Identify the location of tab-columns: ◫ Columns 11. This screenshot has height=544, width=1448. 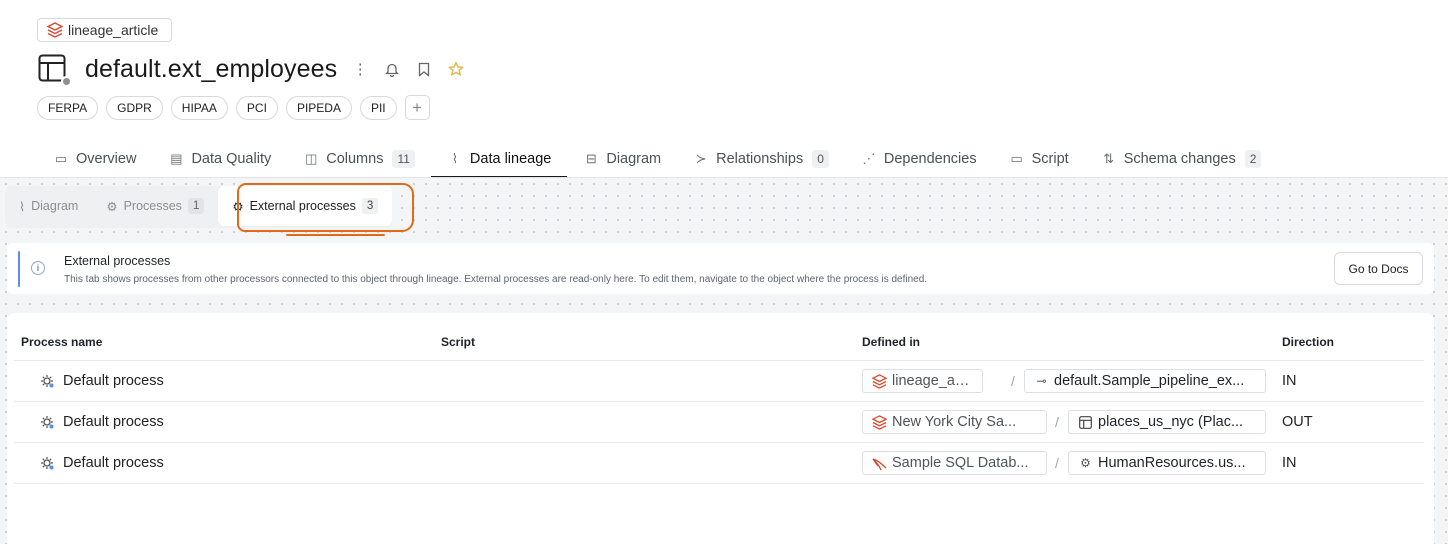
(359, 158).